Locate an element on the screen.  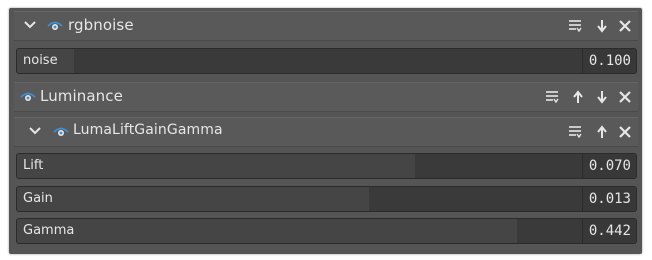
slider-label: Gamma is located at coordinates (49, 230).